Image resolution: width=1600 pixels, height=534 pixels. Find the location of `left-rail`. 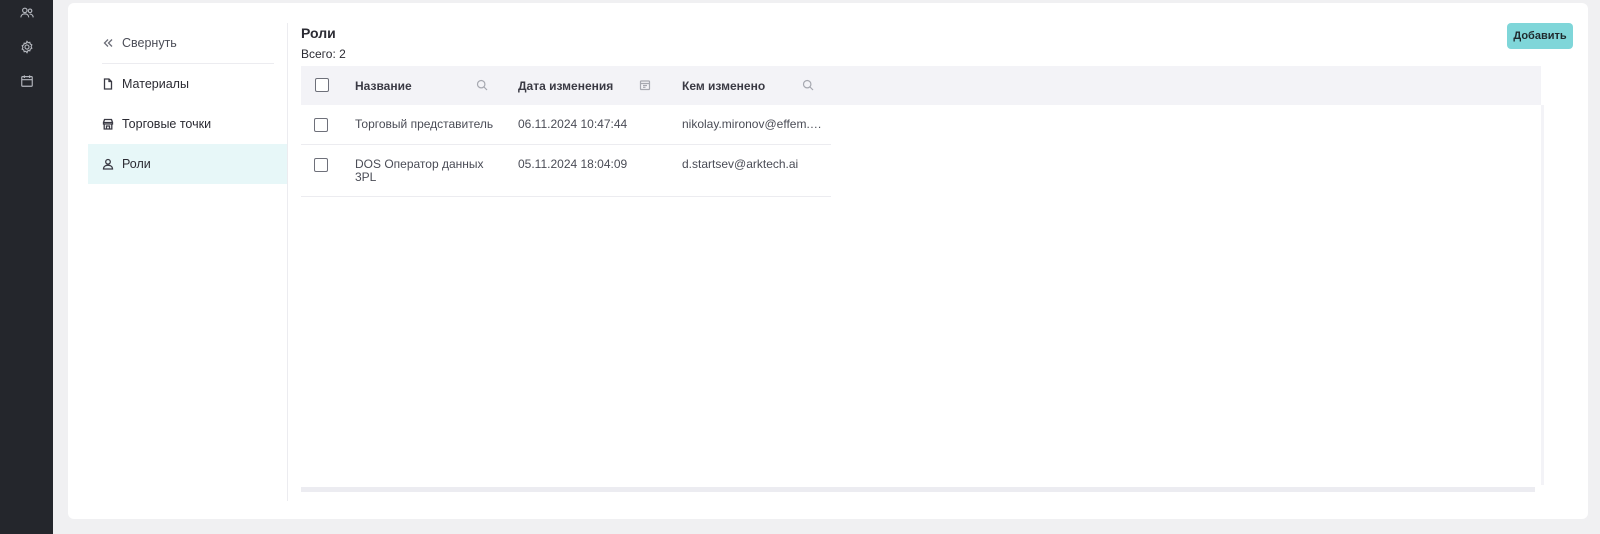

left-rail is located at coordinates (26, 267).